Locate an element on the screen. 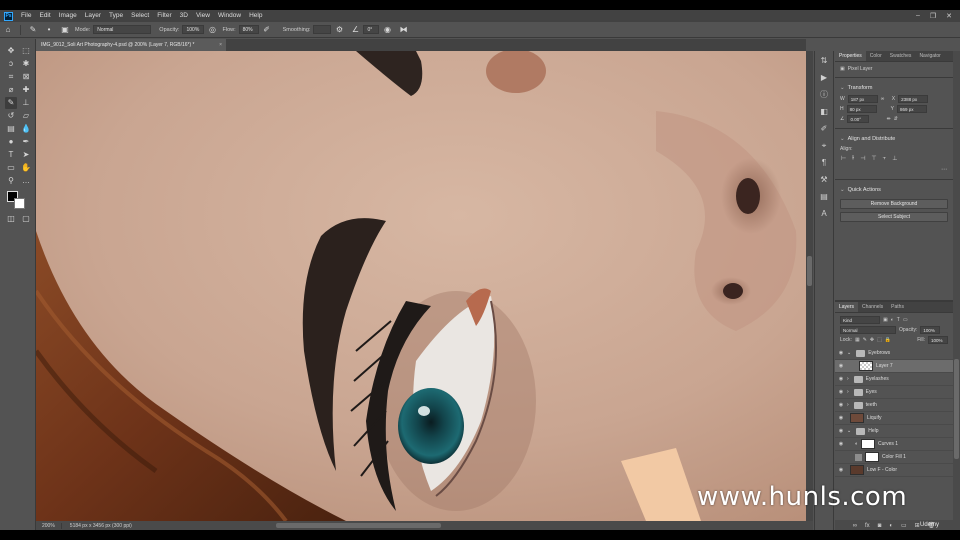 This screenshot has height=540, width=960. restore-icon: ❐ is located at coordinates (933, 16).